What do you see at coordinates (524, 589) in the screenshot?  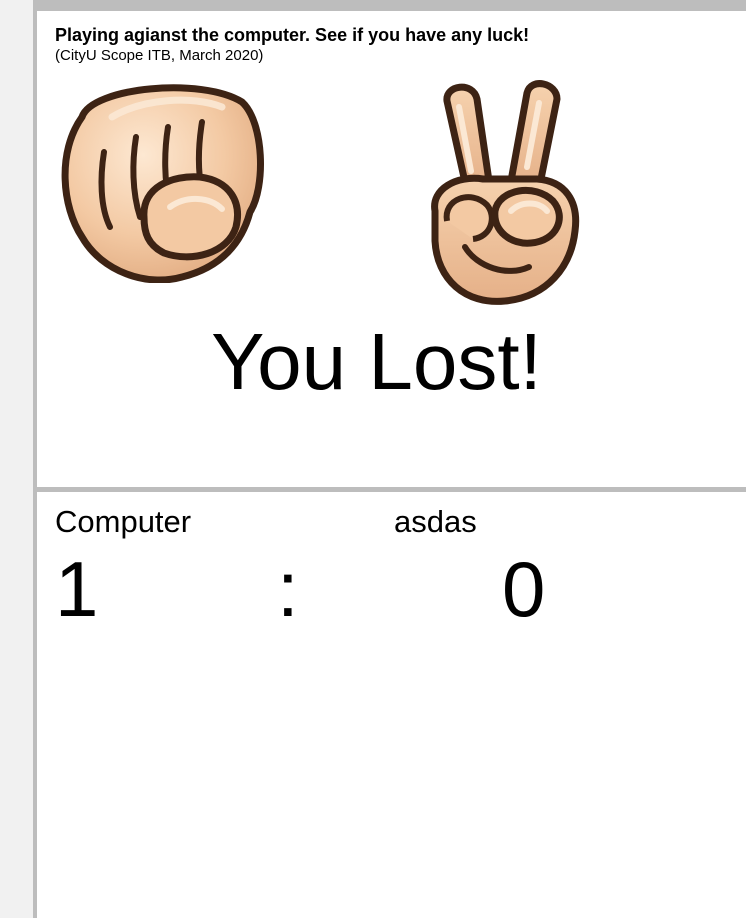 I see `player-score: 0` at bounding box center [524, 589].